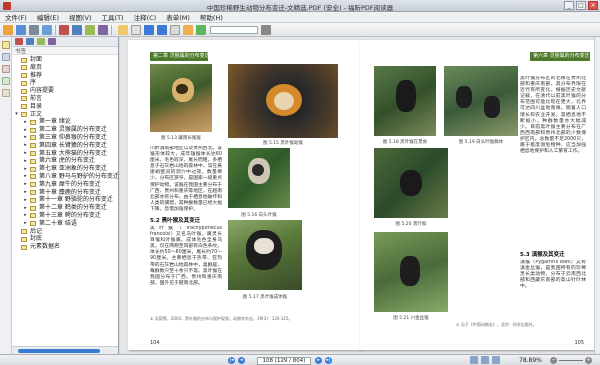 This screenshot has height=365, width=600. Describe the element at coordinates (284, 360) in the screenshot. I see `page-number-input: 108 (129 / 804)` at that location.